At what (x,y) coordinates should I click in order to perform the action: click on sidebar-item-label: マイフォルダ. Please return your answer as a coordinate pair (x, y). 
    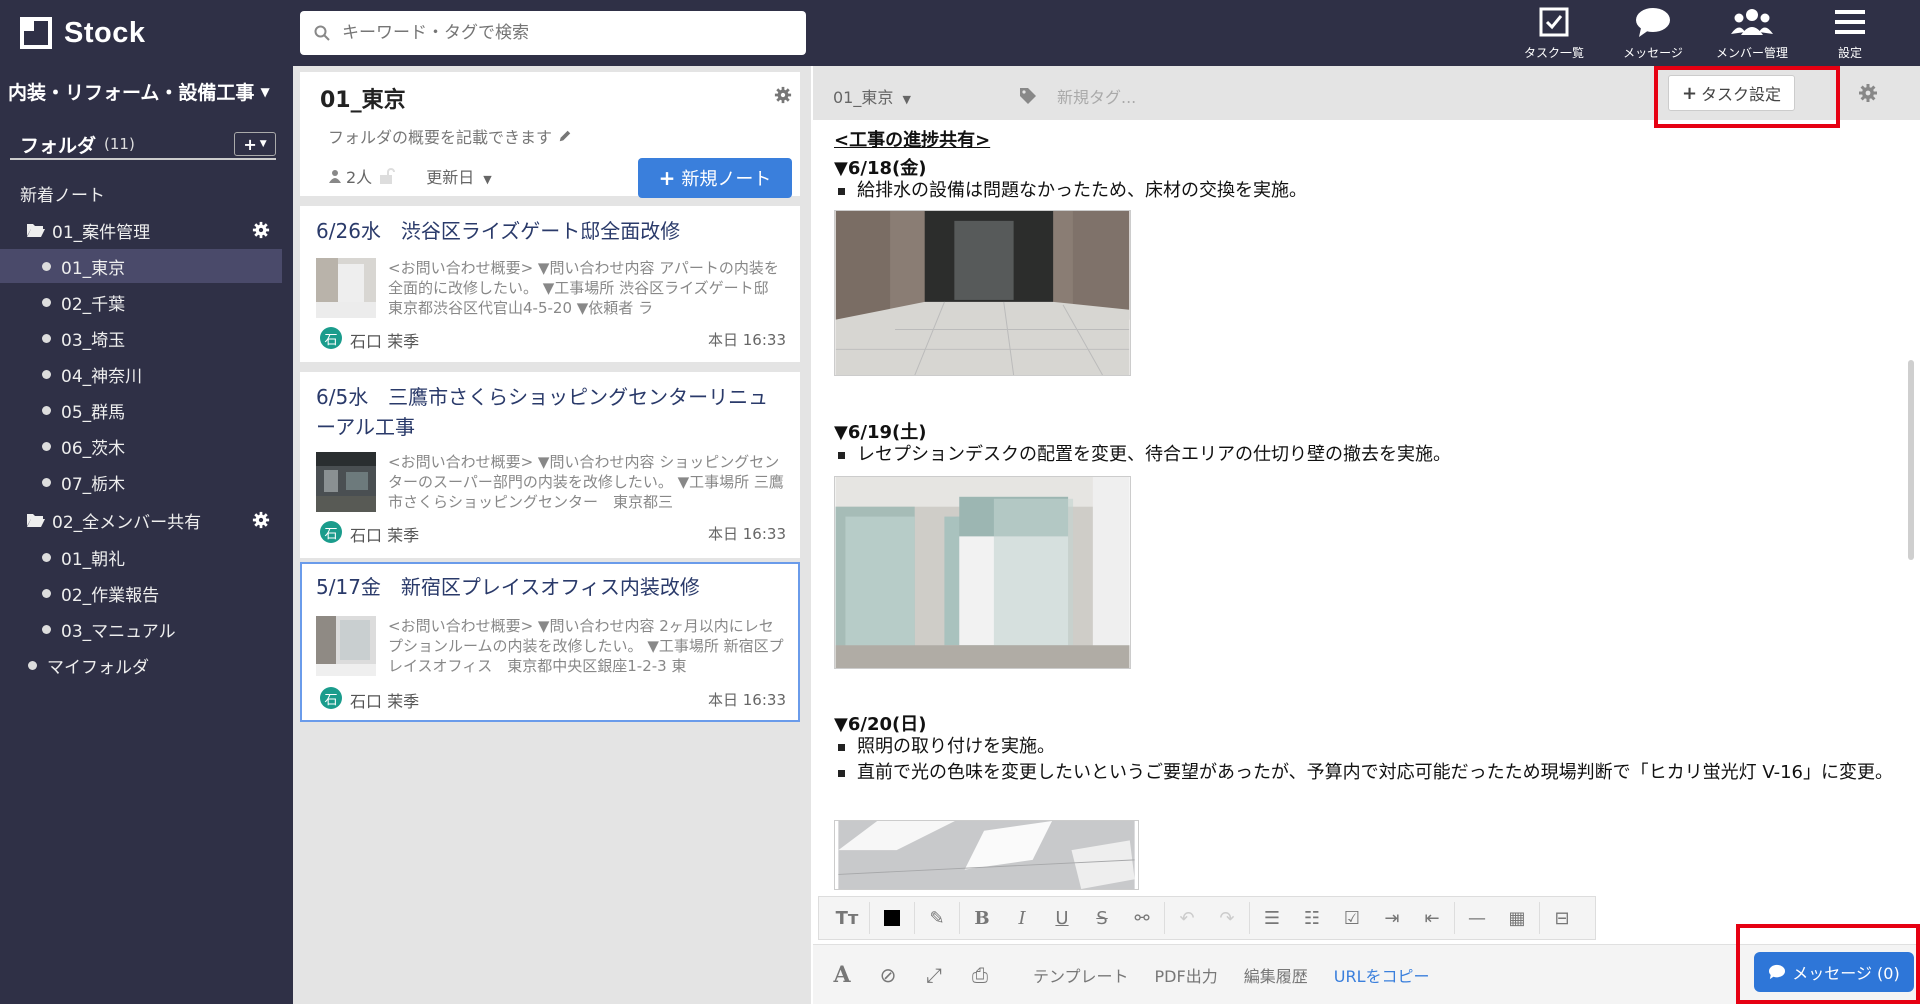
    Looking at the image, I should click on (98, 667).